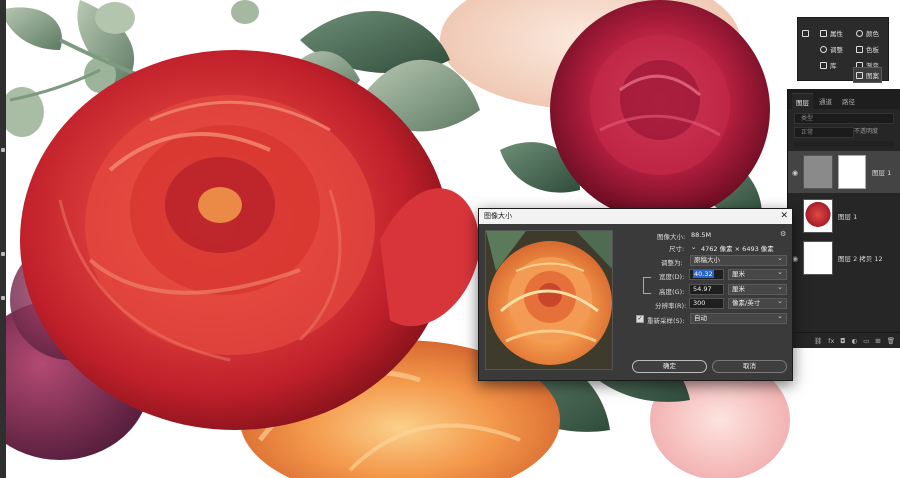 This screenshot has width=900, height=478. Describe the element at coordinates (848, 101) in the screenshot. I see `tab-paths: 路径` at that location.